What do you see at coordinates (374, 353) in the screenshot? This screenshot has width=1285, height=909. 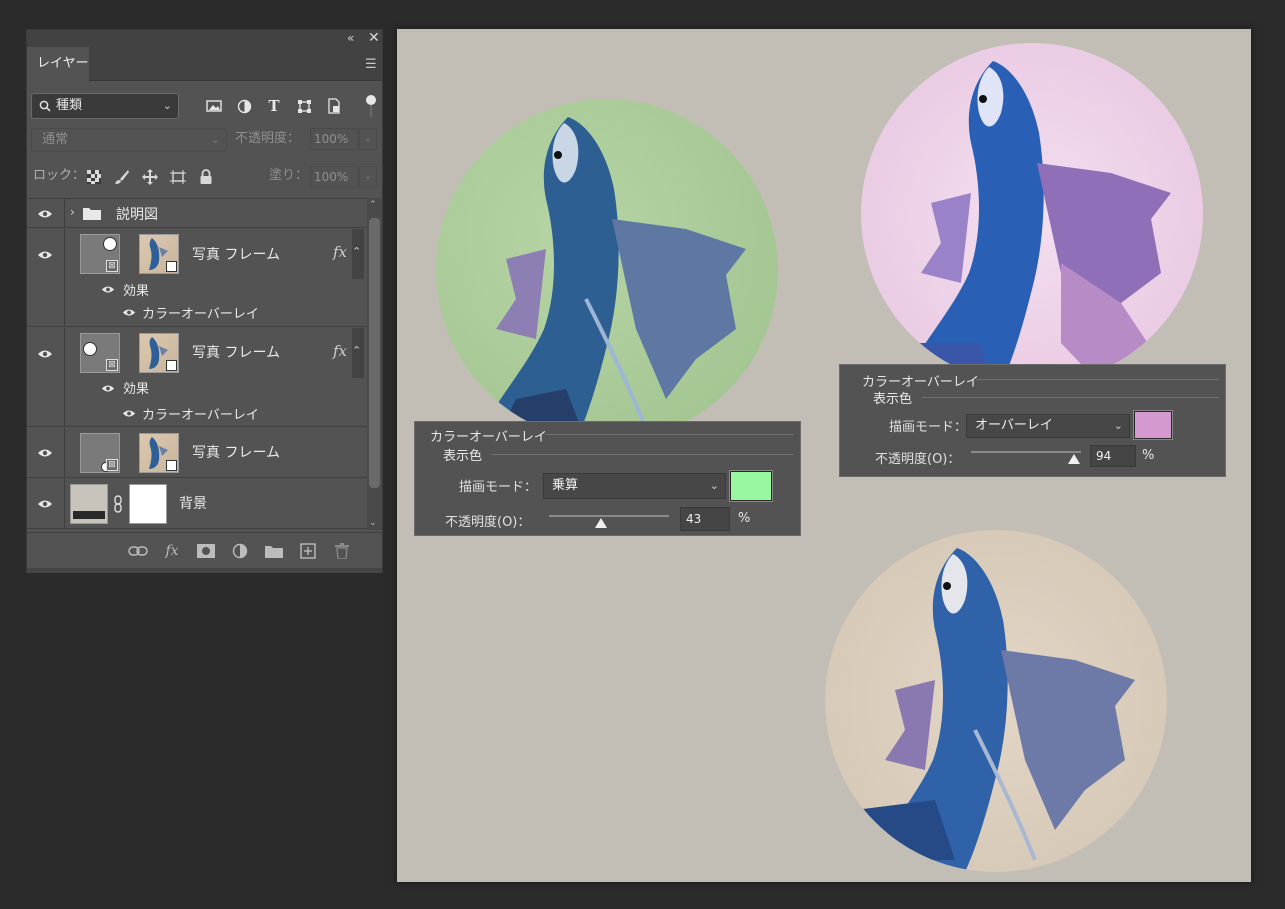 I see `scroll-thumb` at bounding box center [374, 353].